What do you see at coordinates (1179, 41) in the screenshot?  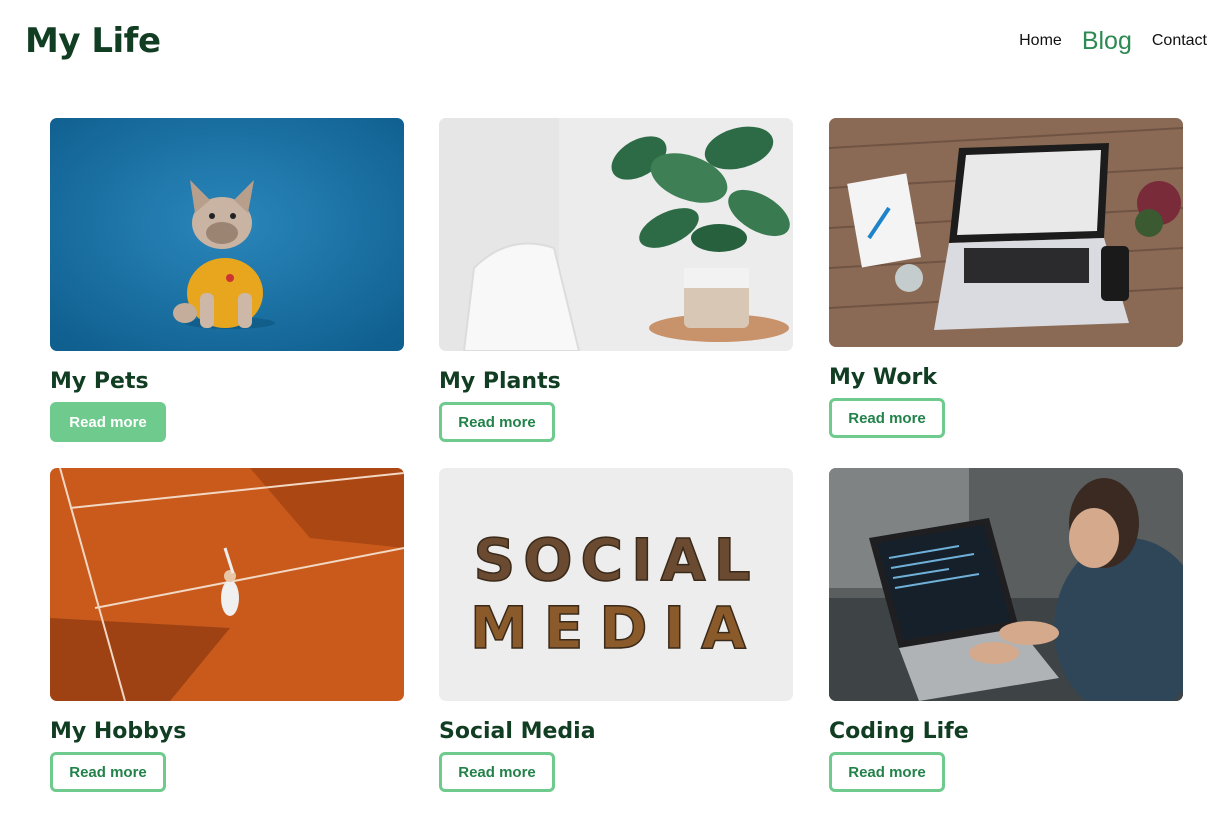 I see `nav-contact: Contact` at bounding box center [1179, 41].